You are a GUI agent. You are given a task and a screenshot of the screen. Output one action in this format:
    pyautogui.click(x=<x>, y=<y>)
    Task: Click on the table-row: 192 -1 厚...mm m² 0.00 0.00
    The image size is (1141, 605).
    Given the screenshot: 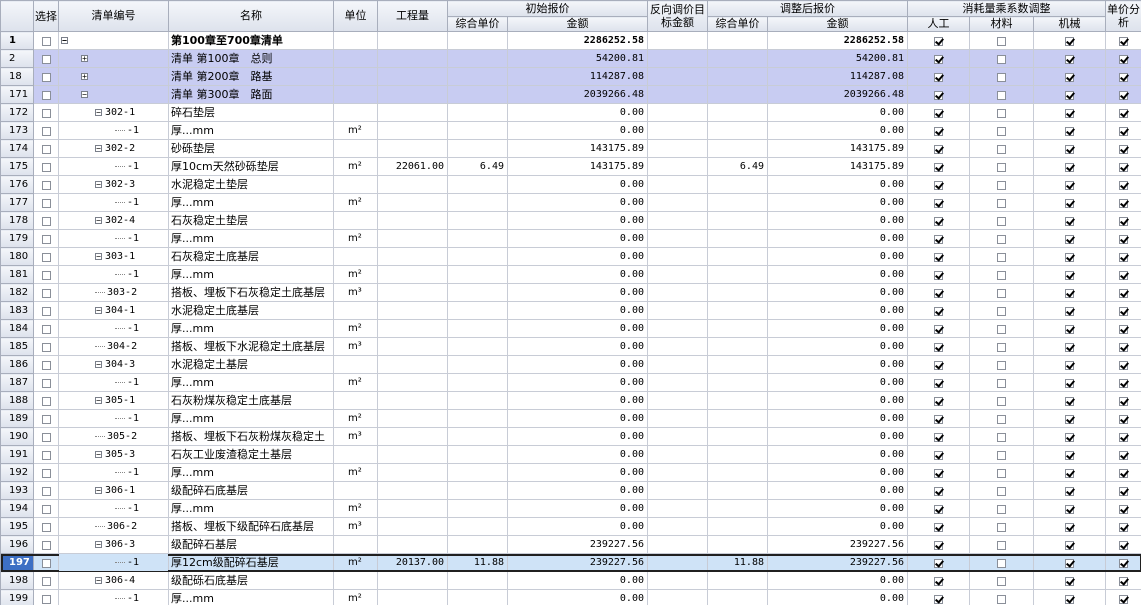 What is the action you would take?
    pyautogui.click(x=570, y=472)
    